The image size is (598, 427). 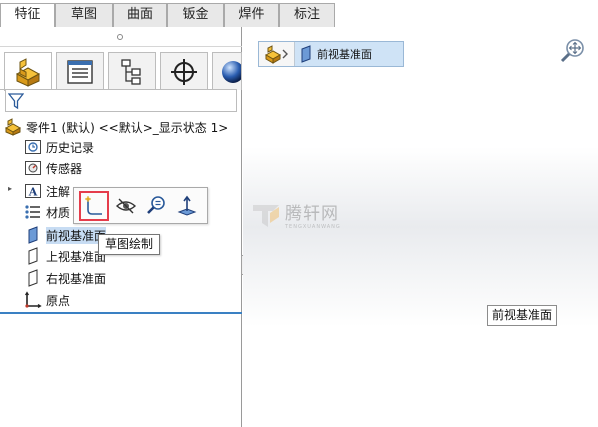 I want to click on command-manager-tabs: 特征 草图 曲面 钣金 焊件 标注, so click(x=299, y=14).